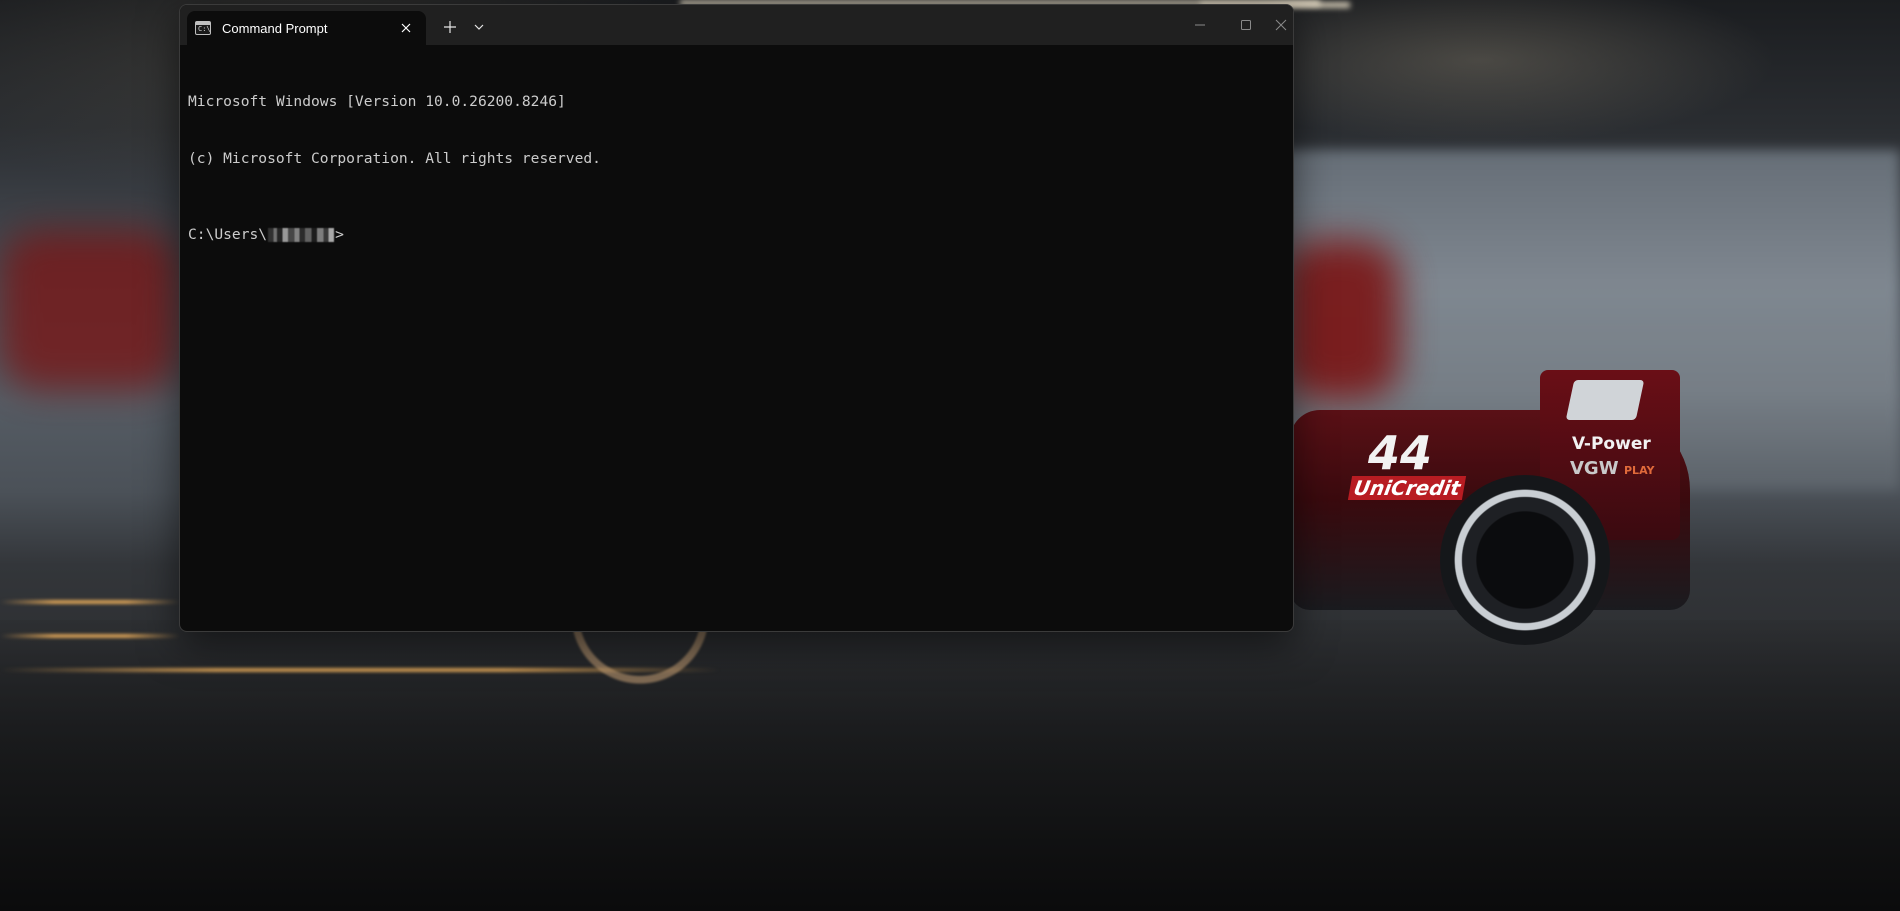 The height and width of the screenshot is (911, 1900). What do you see at coordinates (736, 25) in the screenshot?
I see `title-bar: C:\ Command Prompt` at bounding box center [736, 25].